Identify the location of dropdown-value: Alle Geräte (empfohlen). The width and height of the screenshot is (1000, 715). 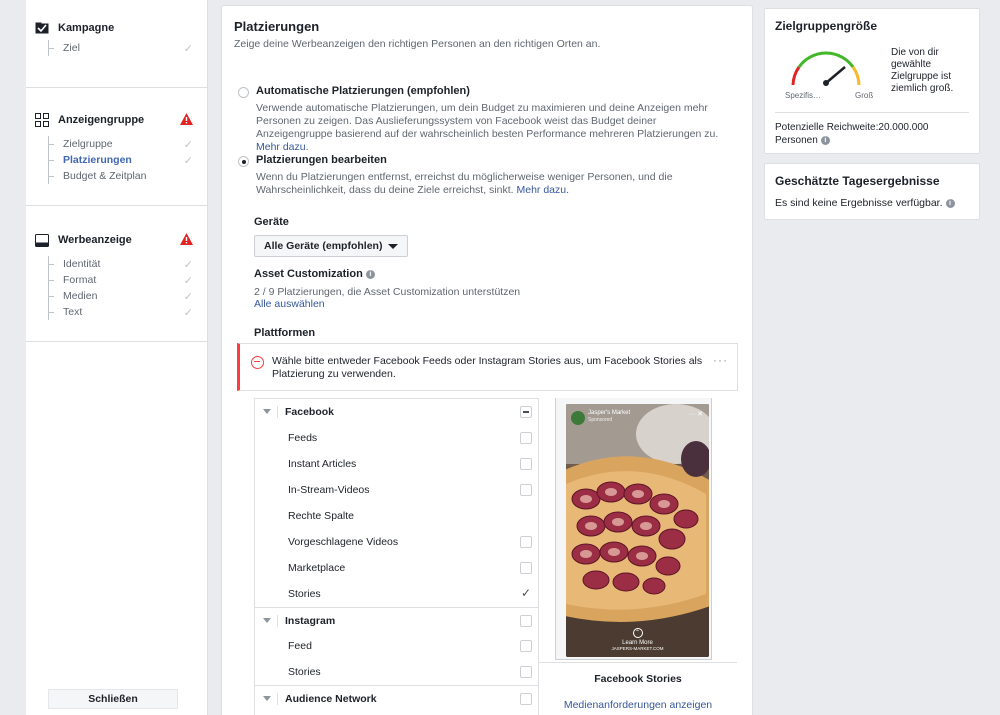
(323, 246).